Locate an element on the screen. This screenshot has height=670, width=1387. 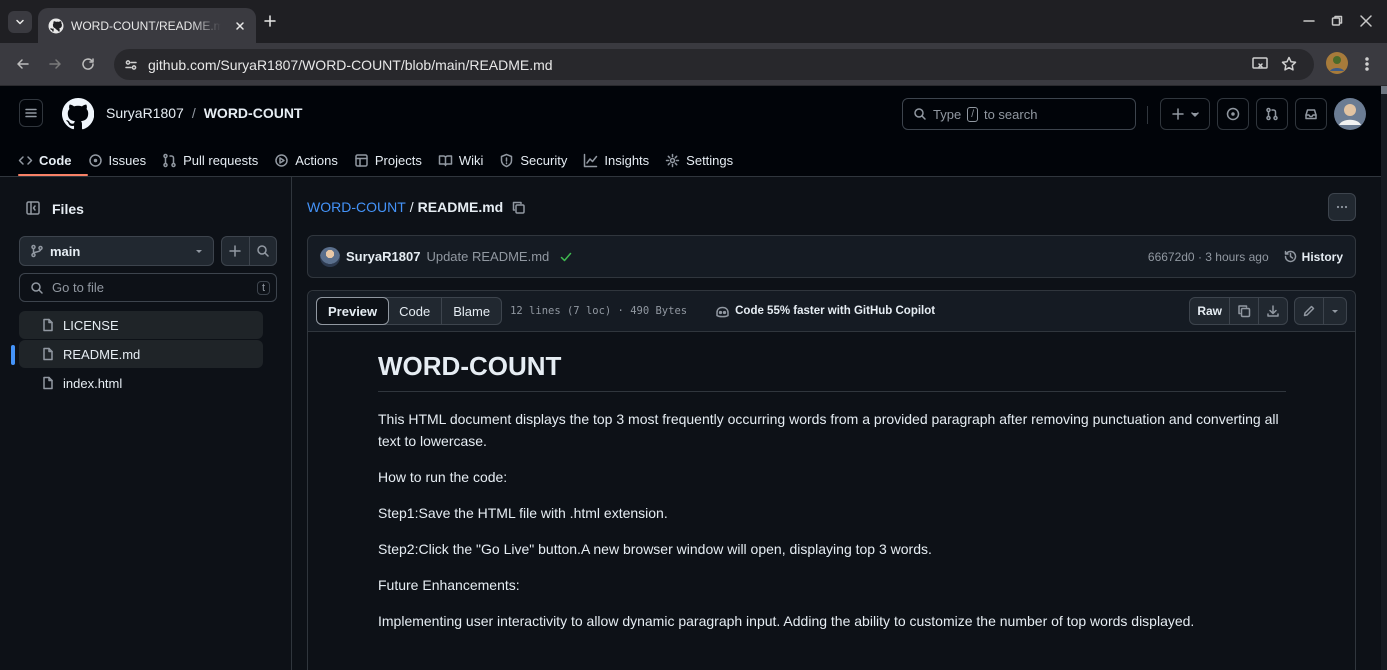
browser-tab-active: WORD-COUNT/README.md at main is located at coordinates (147, 25).